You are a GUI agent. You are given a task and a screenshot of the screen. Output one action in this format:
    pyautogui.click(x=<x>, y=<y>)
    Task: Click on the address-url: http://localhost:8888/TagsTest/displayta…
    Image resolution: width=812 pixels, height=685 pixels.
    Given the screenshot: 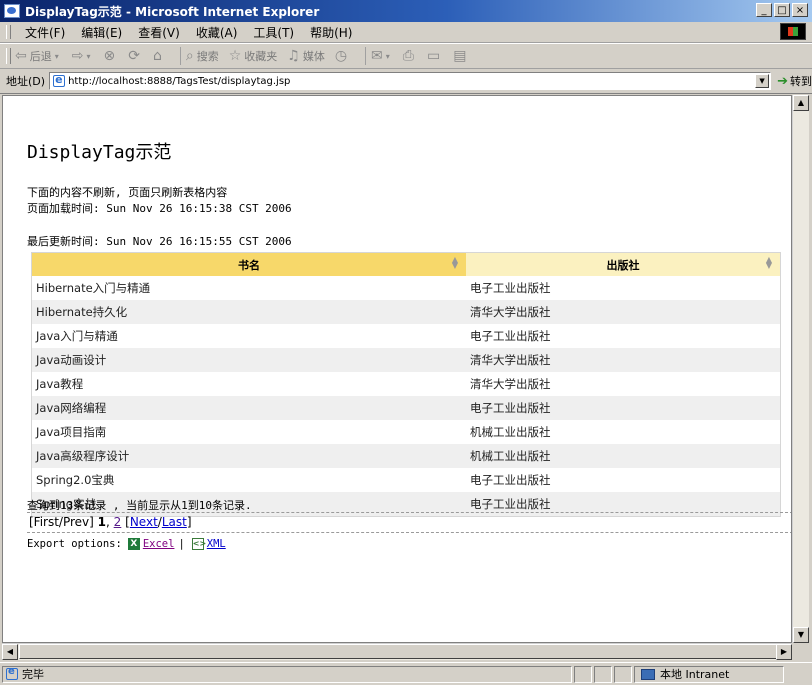 What is the action you would take?
    pyautogui.click(x=179, y=81)
    